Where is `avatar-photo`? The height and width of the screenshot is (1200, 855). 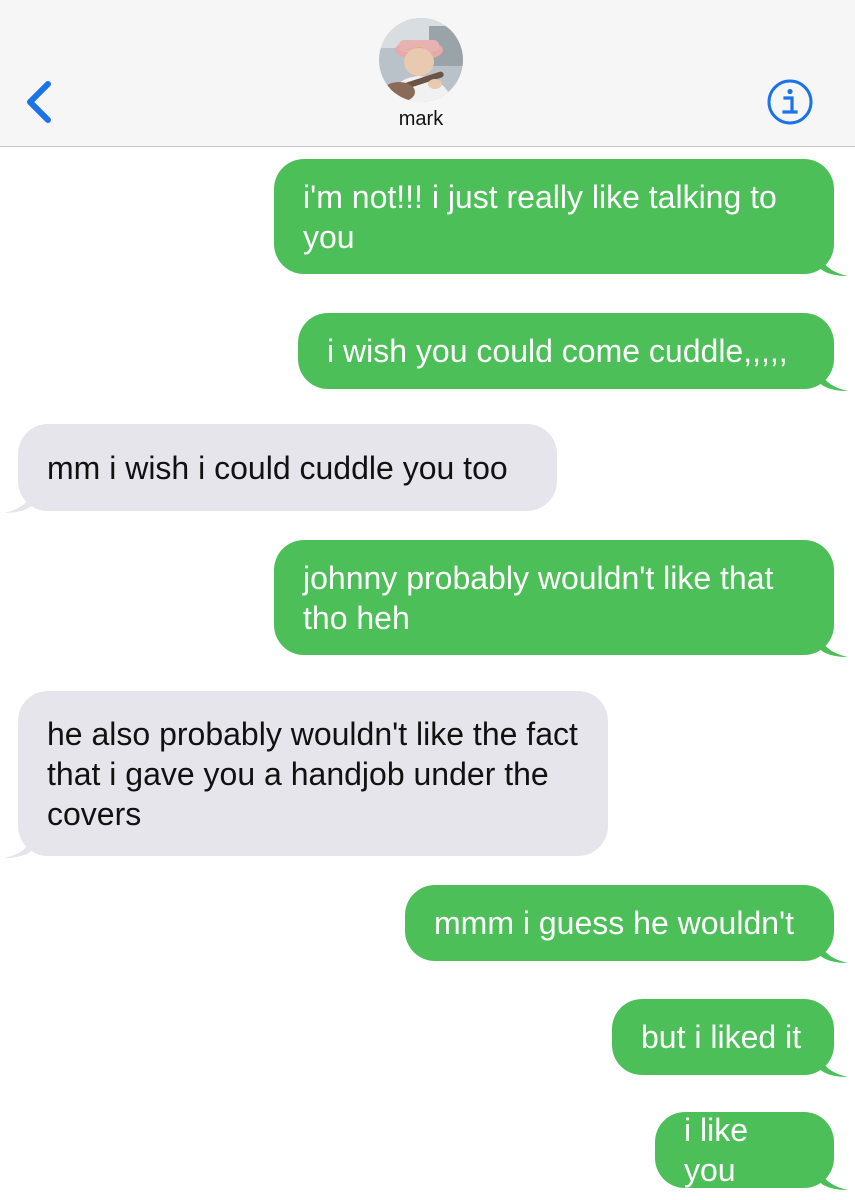 avatar-photo is located at coordinates (421, 60).